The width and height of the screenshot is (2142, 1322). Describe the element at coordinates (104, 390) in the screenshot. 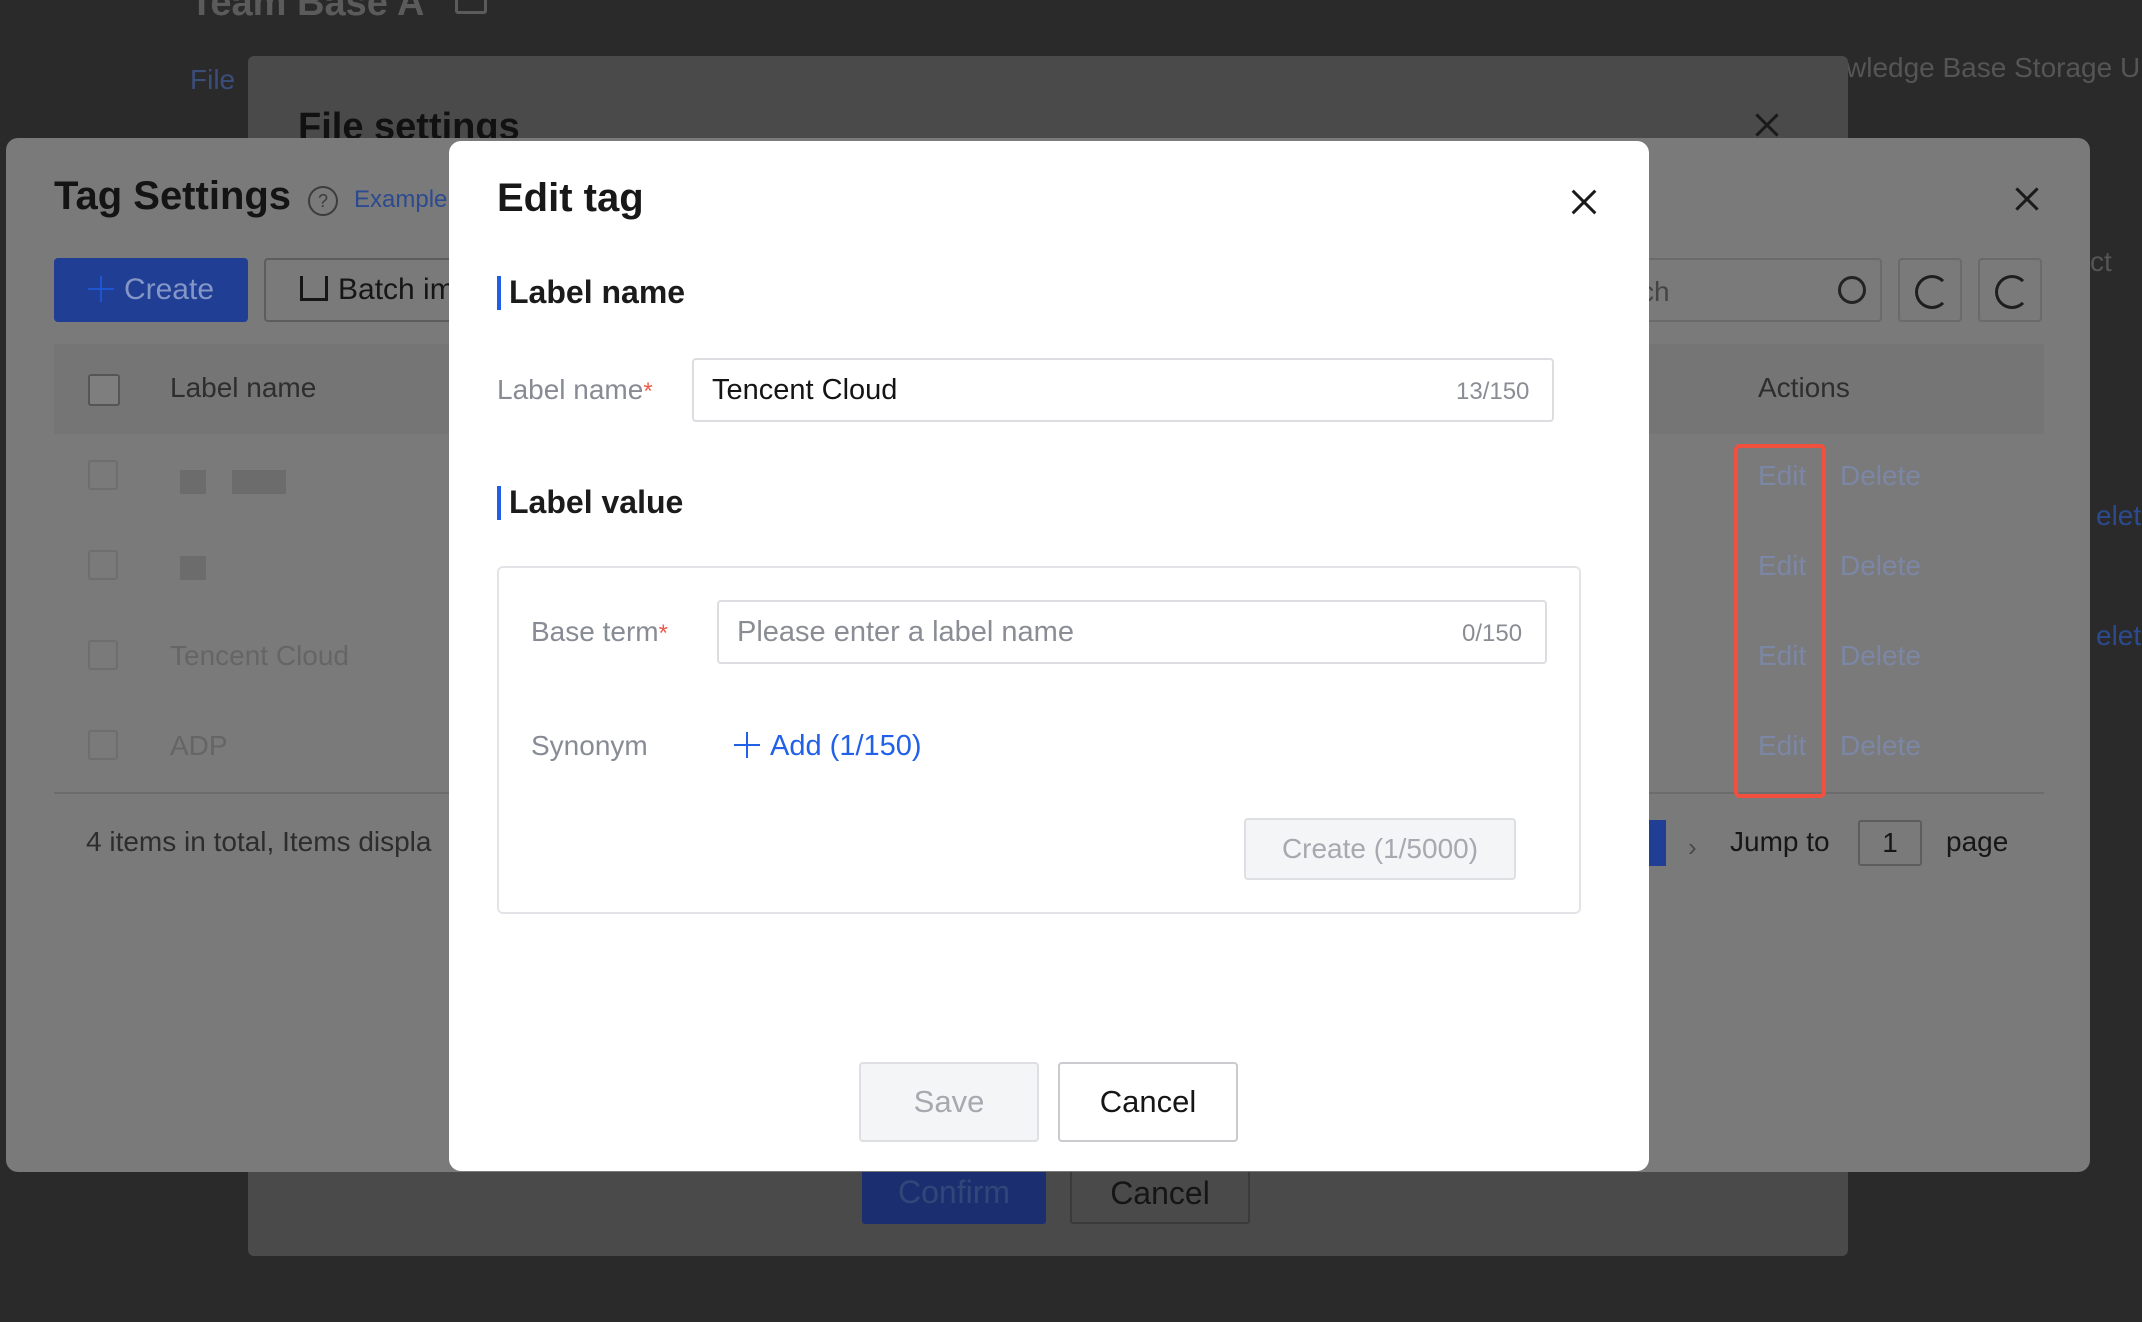

I see `select-all-checkbox` at that location.